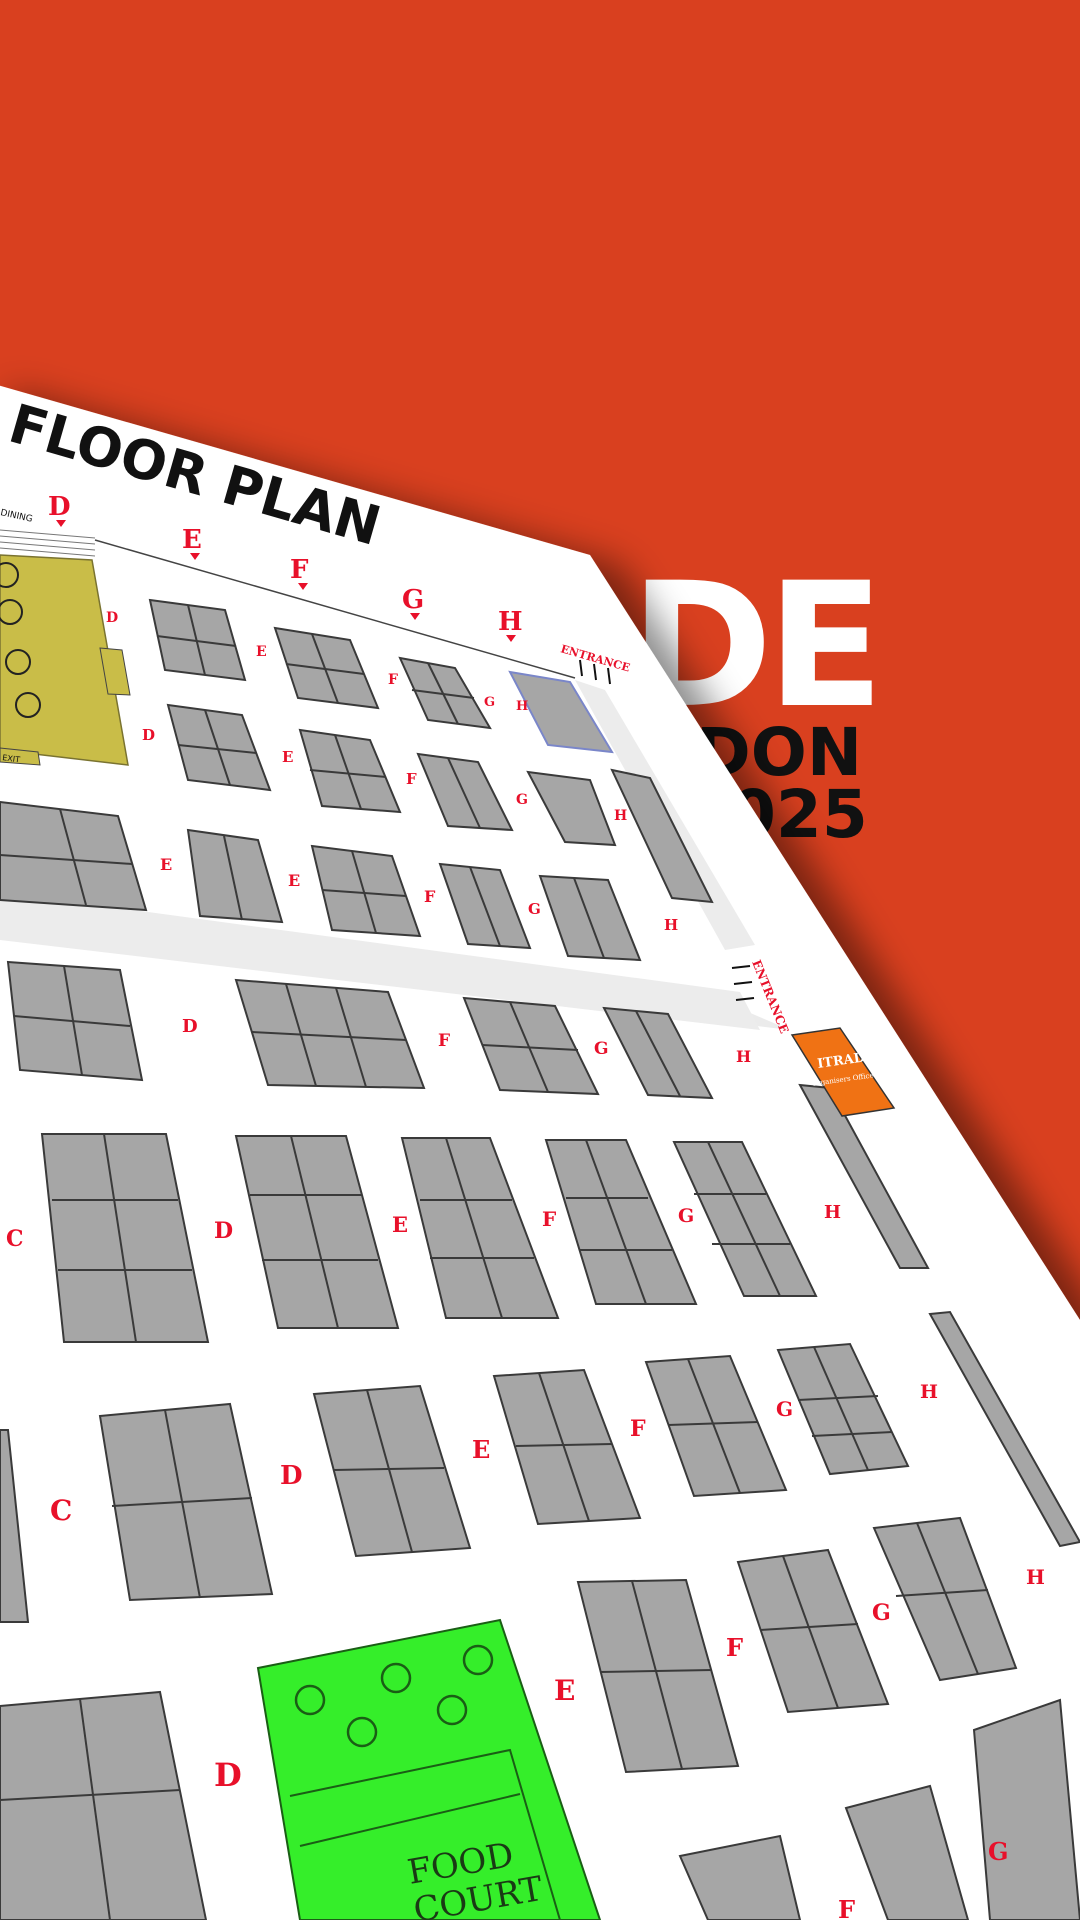  What do you see at coordinates (192, 540) in the screenshot?
I see `col-letter-e: E` at bounding box center [192, 540].